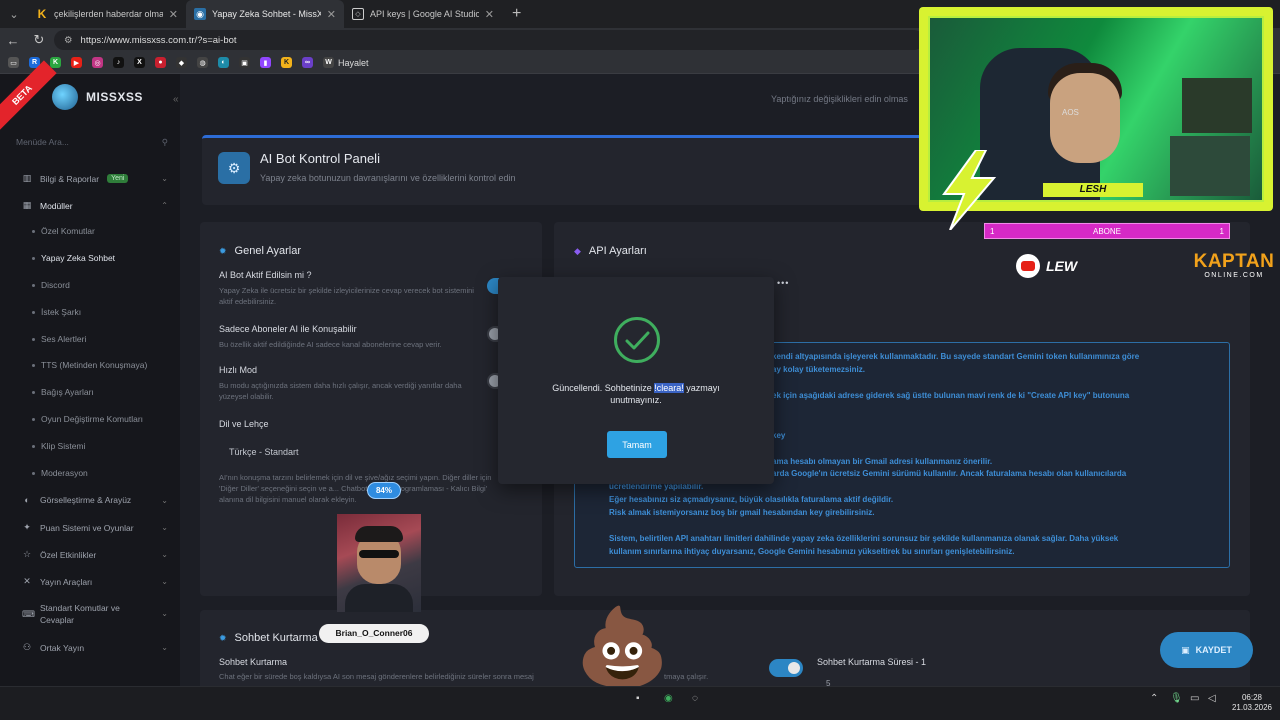  What do you see at coordinates (223, 62) in the screenshot?
I see `bookmark-icon: ◐` at bounding box center [223, 62].